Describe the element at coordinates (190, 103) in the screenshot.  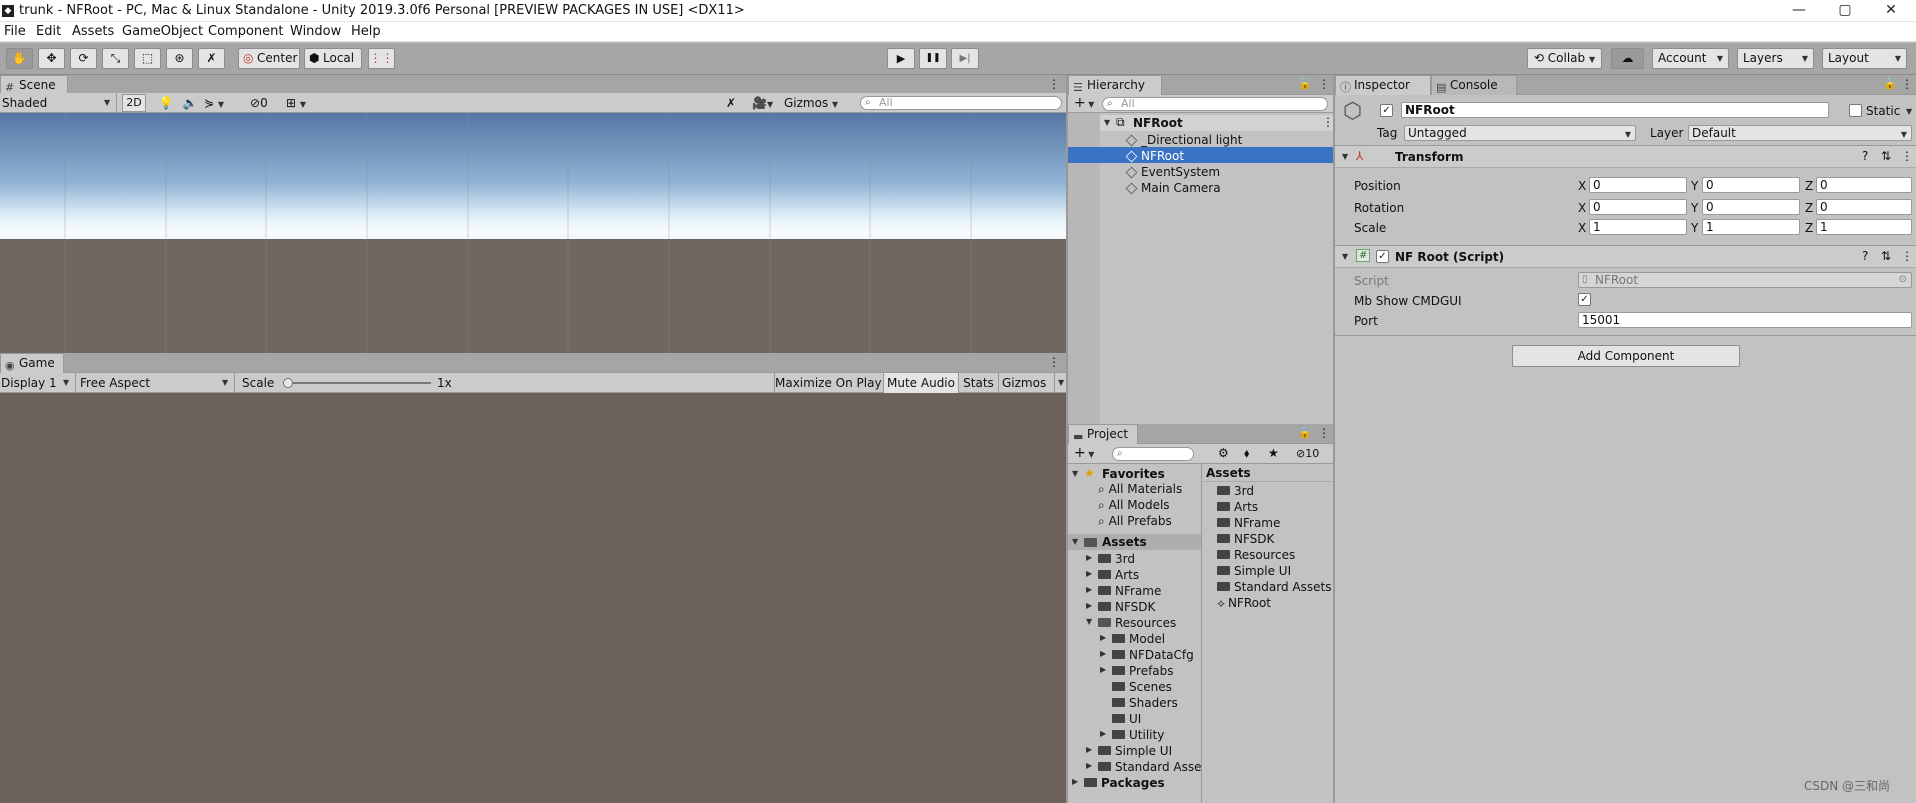
I see `audio-toggle: 🔈` at that location.